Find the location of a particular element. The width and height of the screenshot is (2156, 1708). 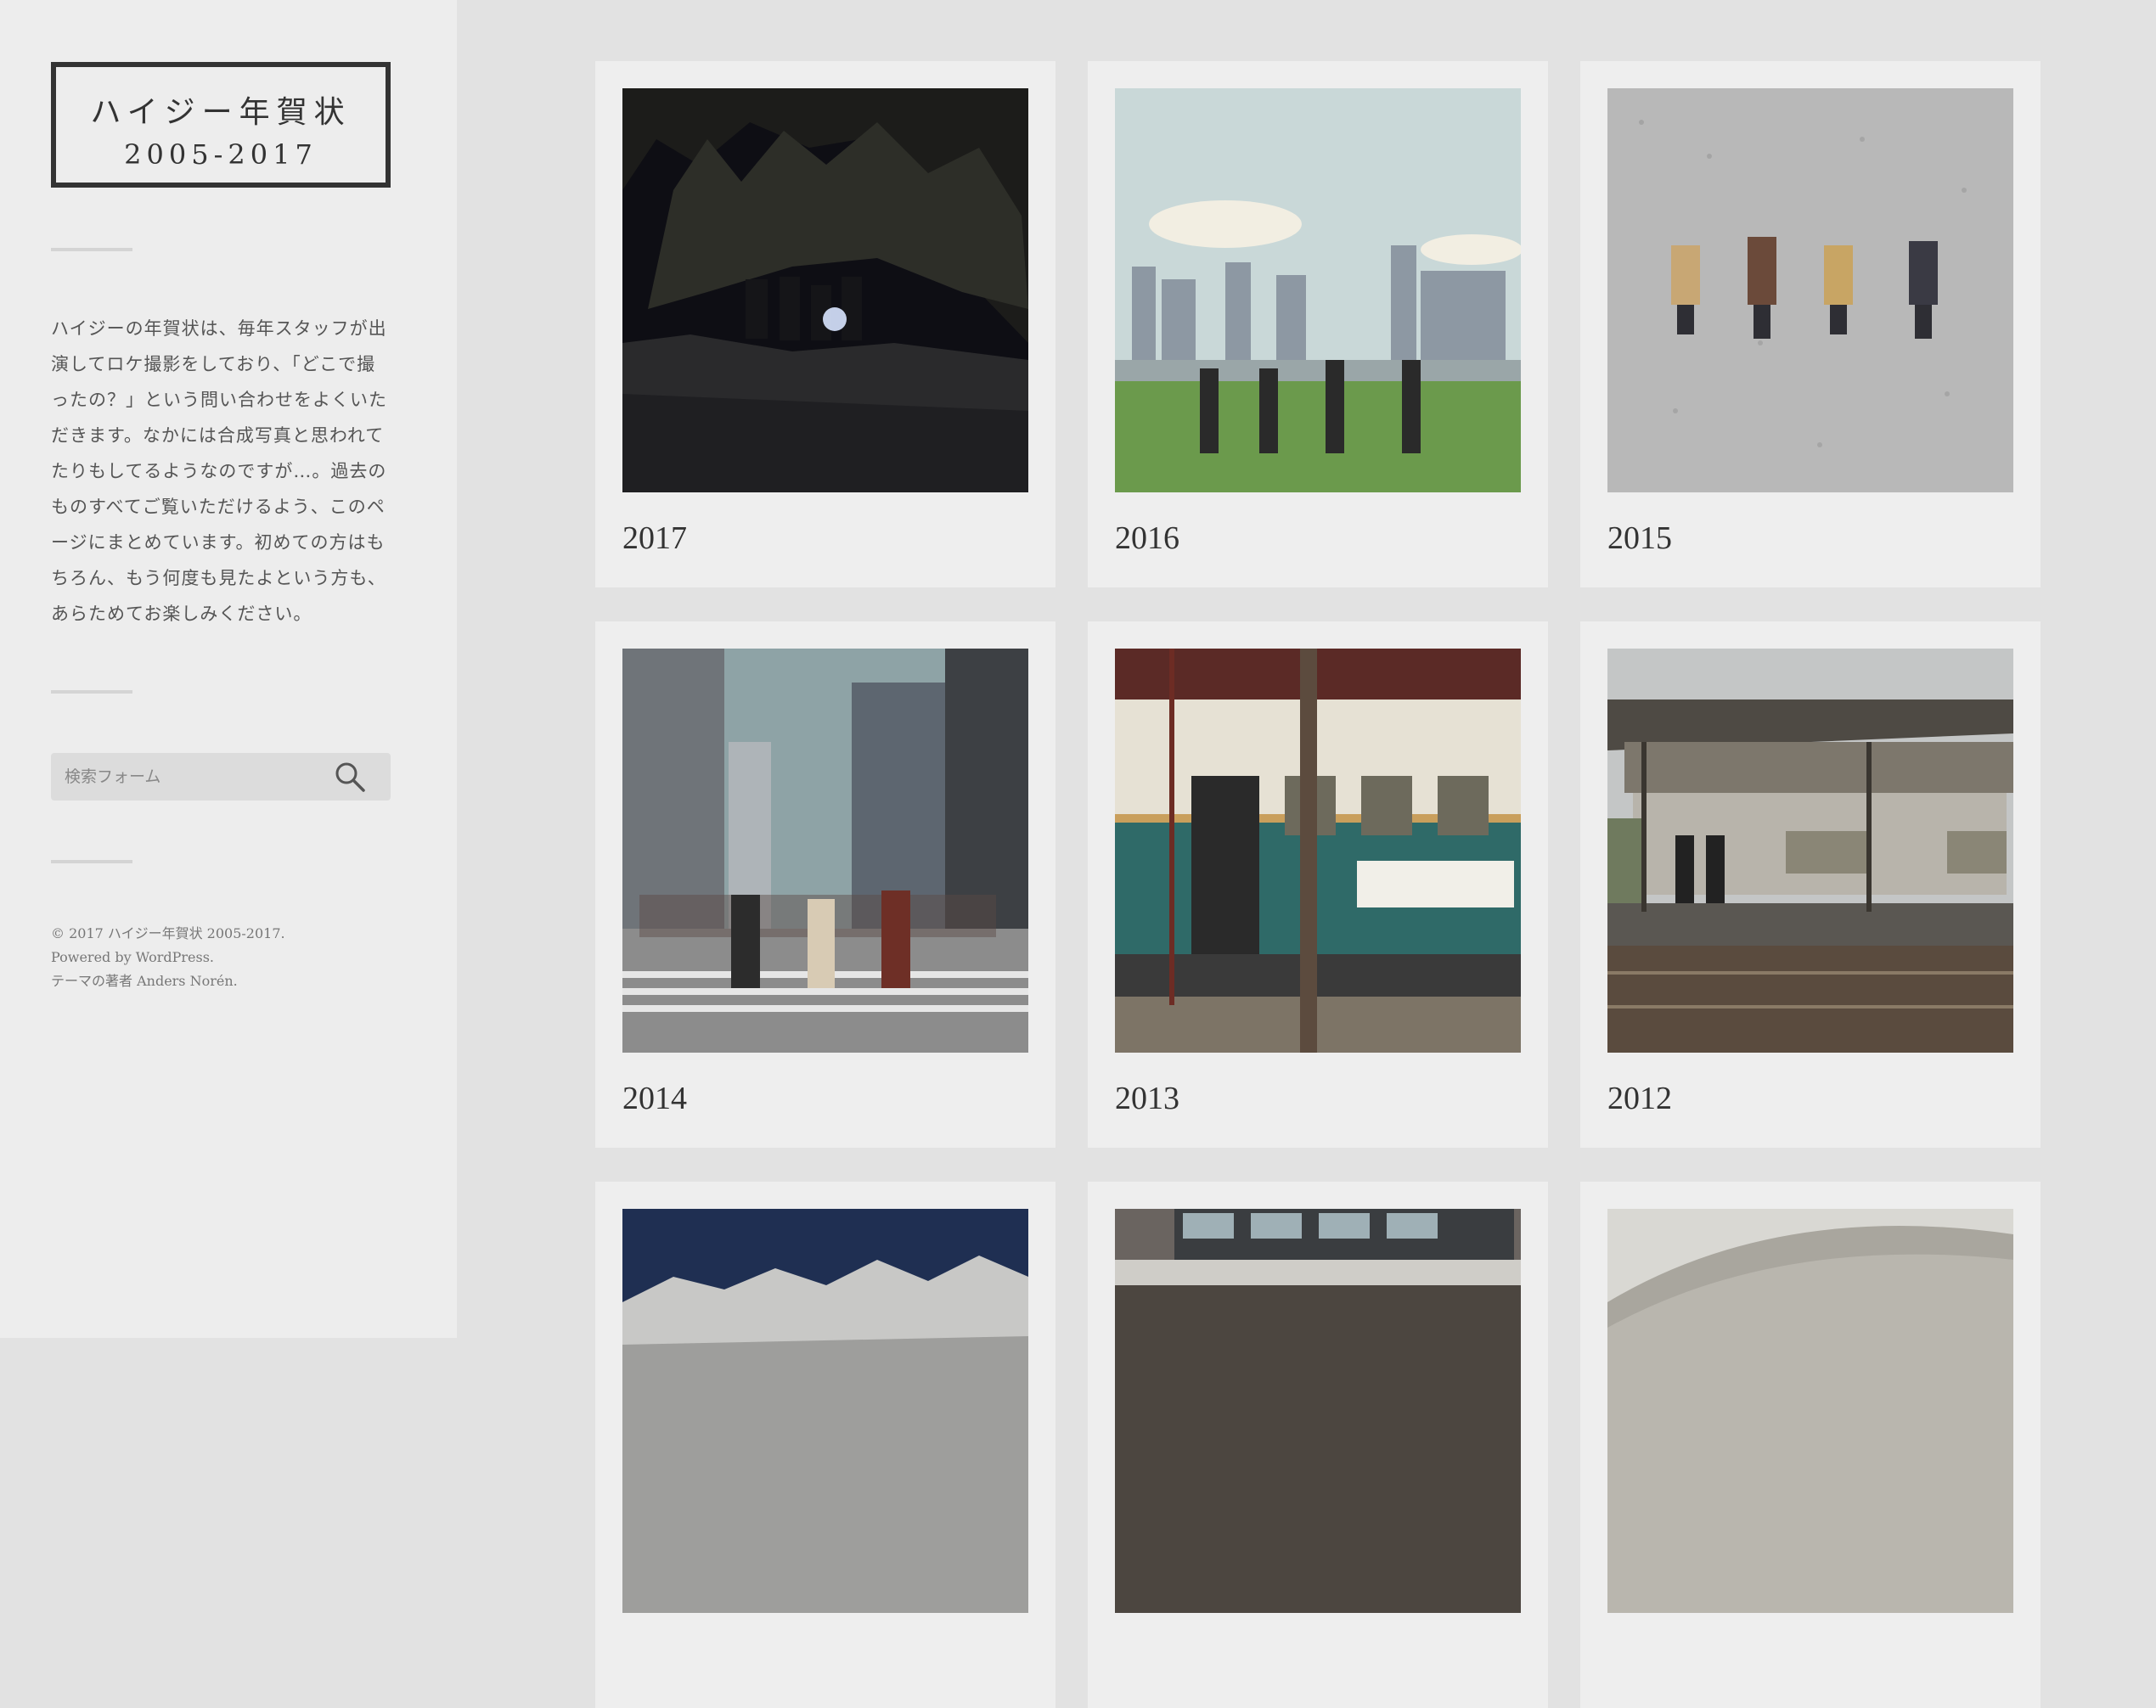

post-card: 2017 is located at coordinates (825, 324).